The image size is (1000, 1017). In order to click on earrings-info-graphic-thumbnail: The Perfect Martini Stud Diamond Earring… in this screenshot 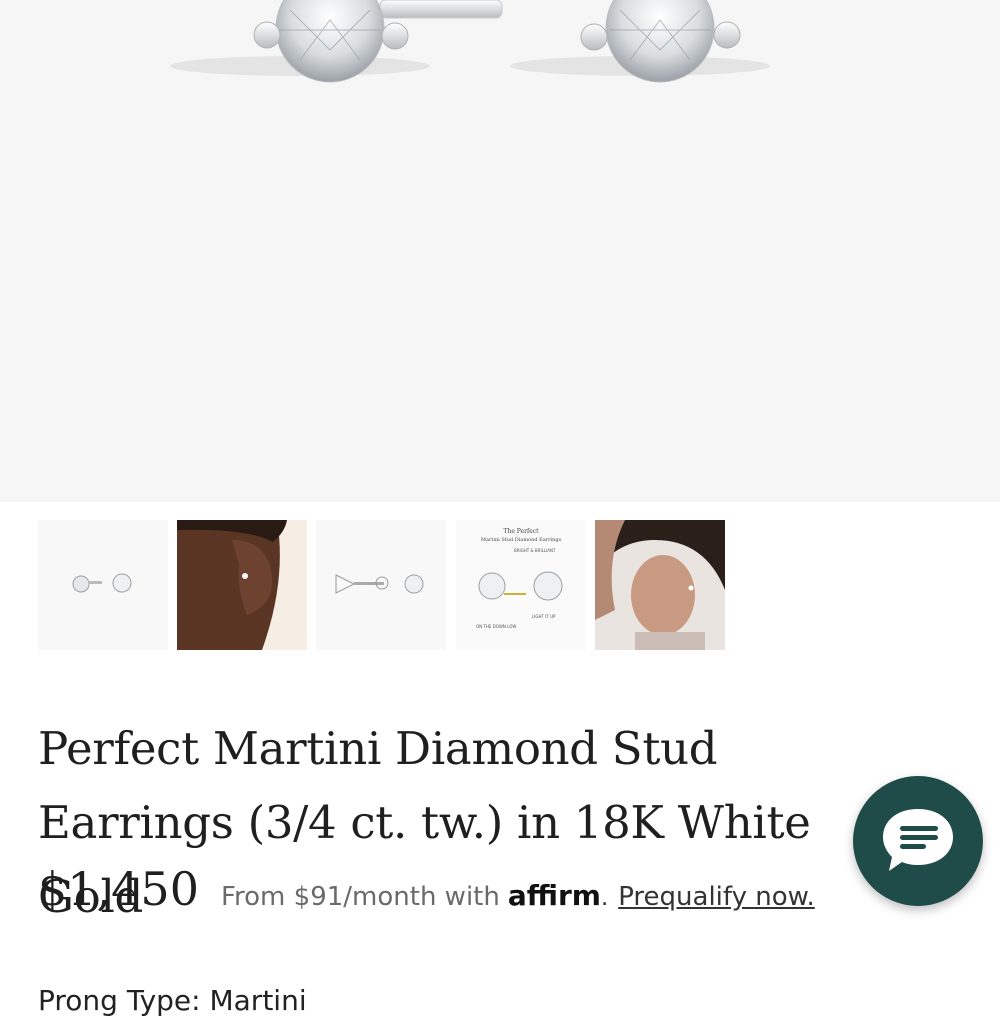, I will do `click(521, 585)`.